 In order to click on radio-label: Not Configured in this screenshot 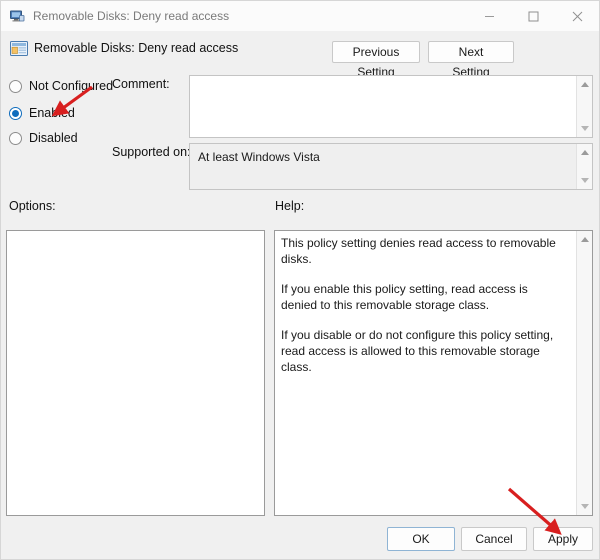, I will do `click(71, 86)`.